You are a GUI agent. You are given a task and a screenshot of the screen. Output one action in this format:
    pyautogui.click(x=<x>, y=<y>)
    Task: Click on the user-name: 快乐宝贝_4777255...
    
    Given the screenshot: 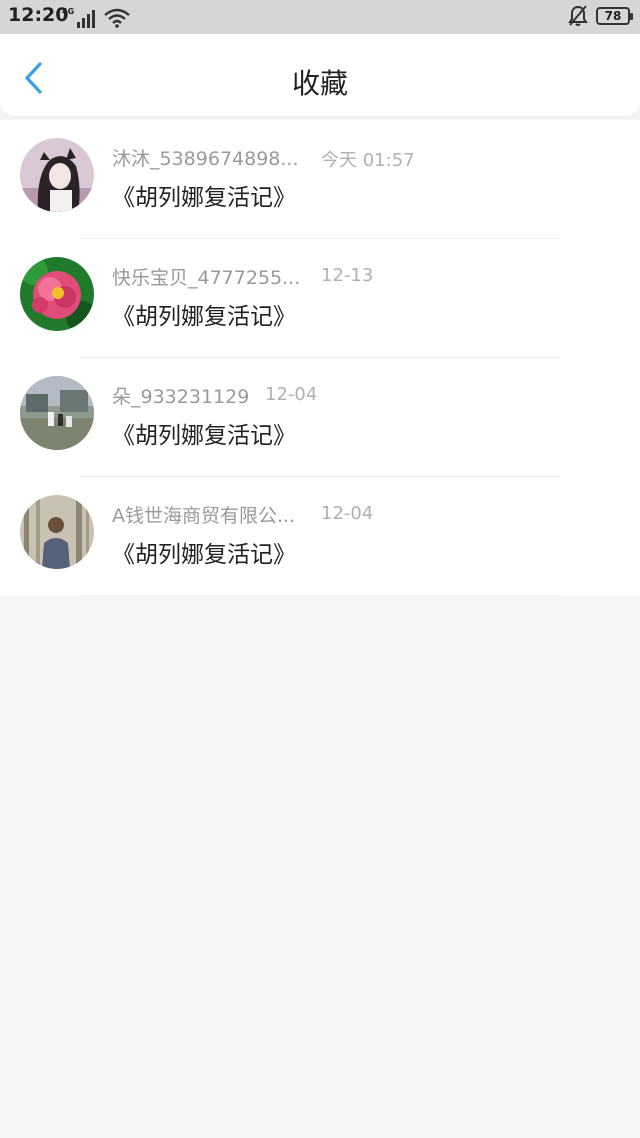 What is the action you would take?
    pyautogui.click(x=206, y=278)
    